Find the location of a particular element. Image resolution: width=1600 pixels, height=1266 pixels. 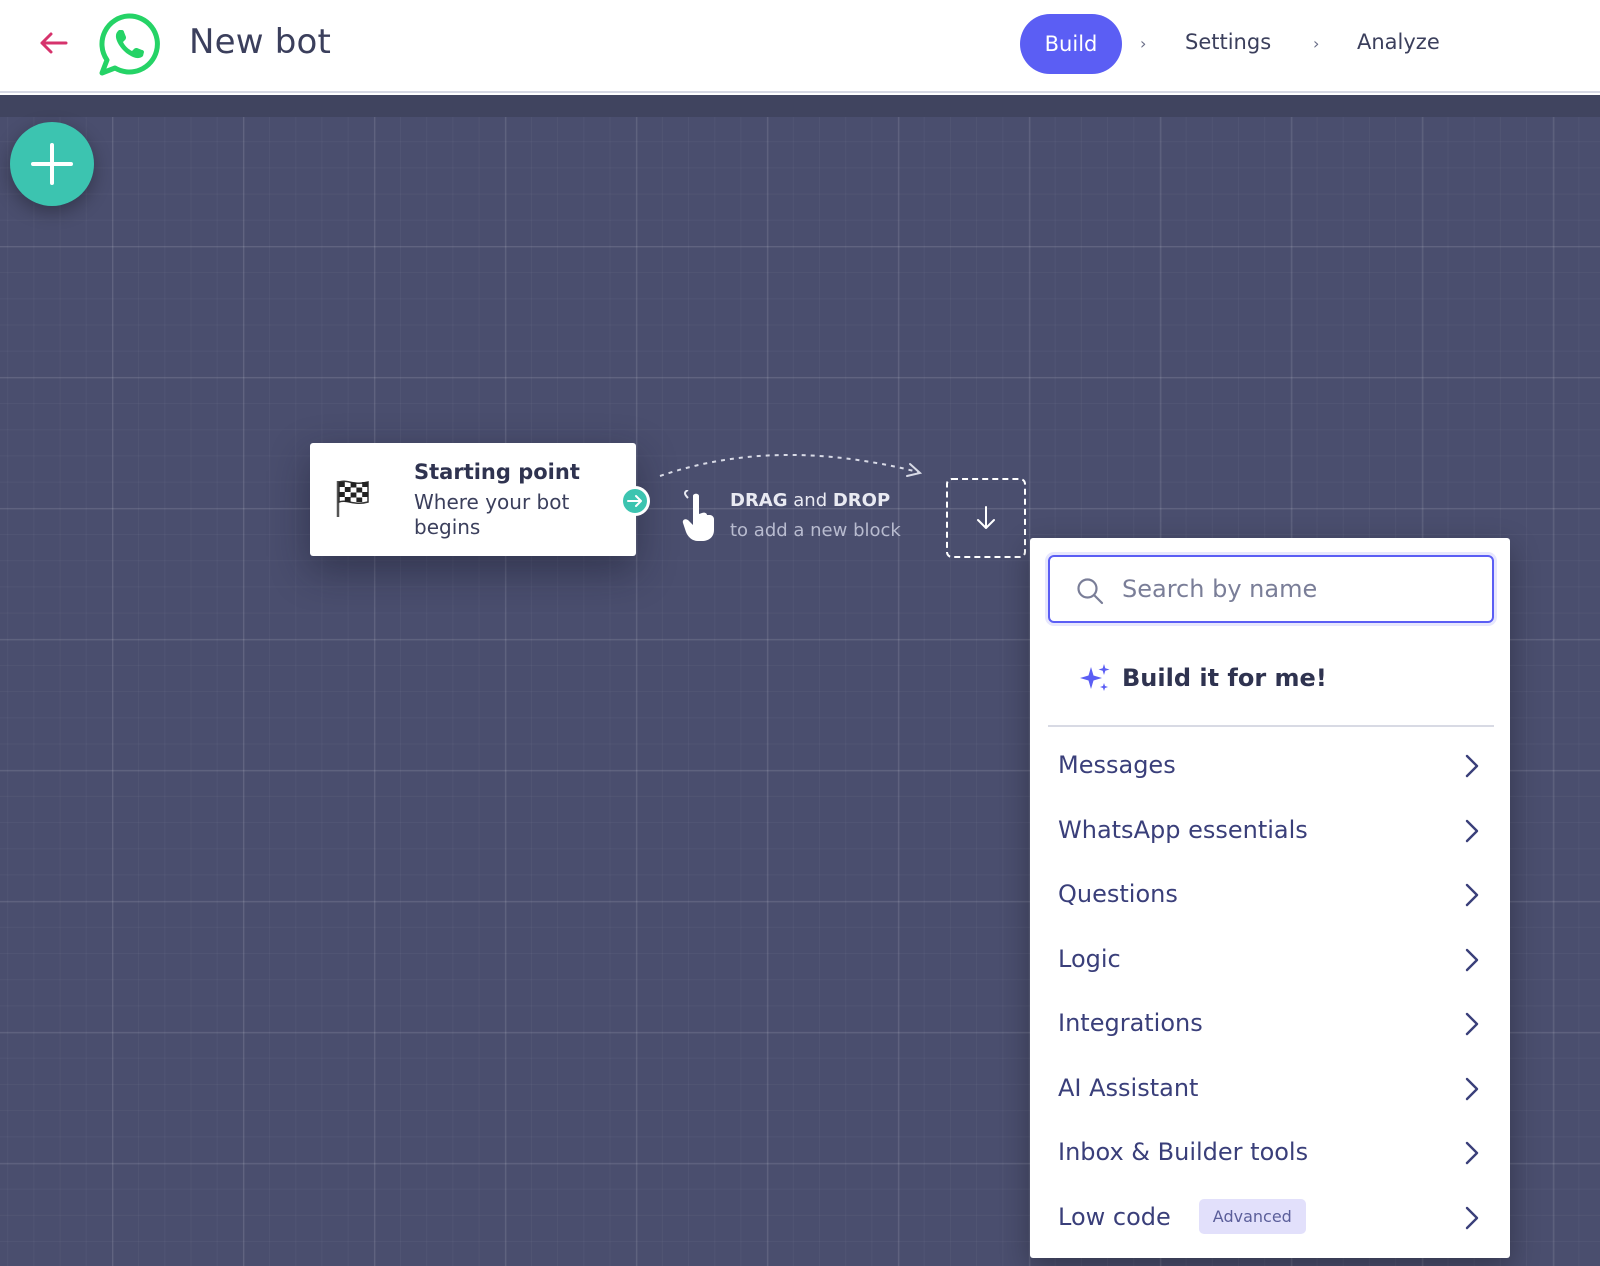

whatsapp-logo-icon is located at coordinates (129, 44).